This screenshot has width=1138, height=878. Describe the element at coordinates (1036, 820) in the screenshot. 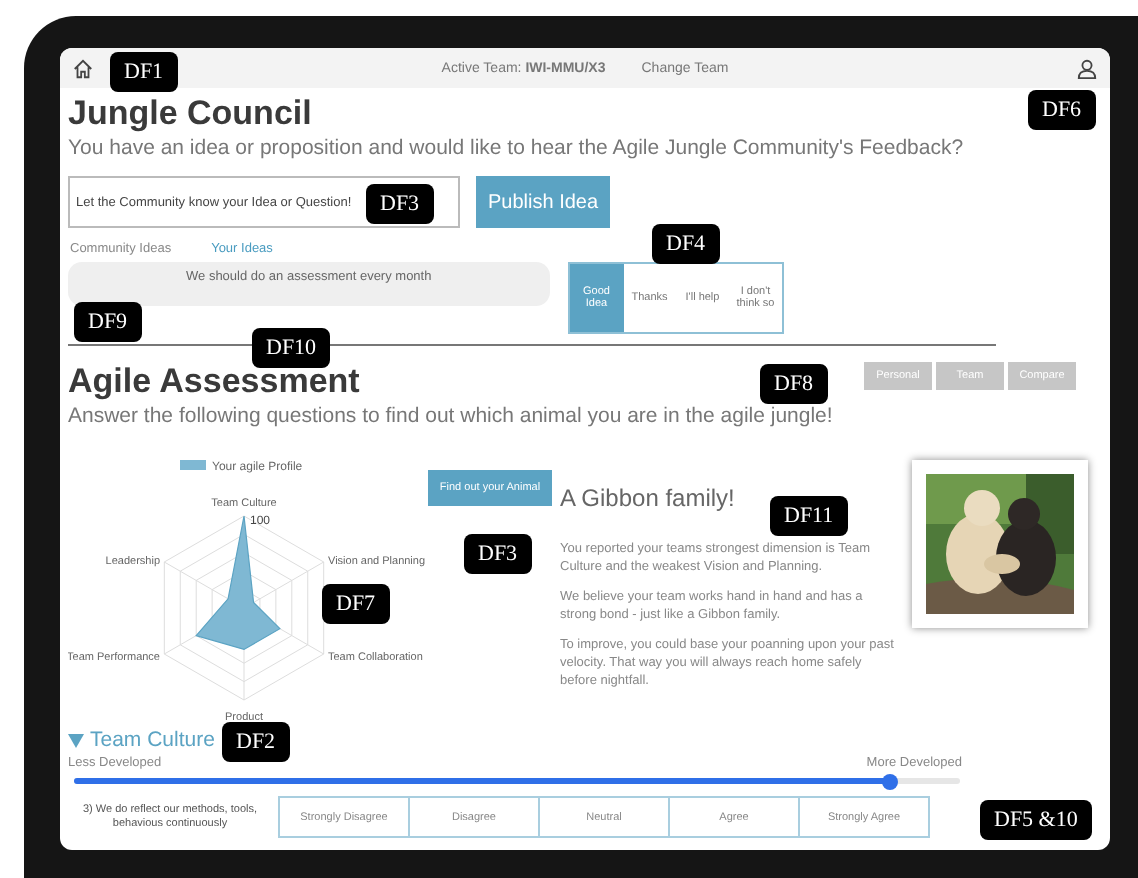

I see `annotation-label: DF5 &10` at that location.